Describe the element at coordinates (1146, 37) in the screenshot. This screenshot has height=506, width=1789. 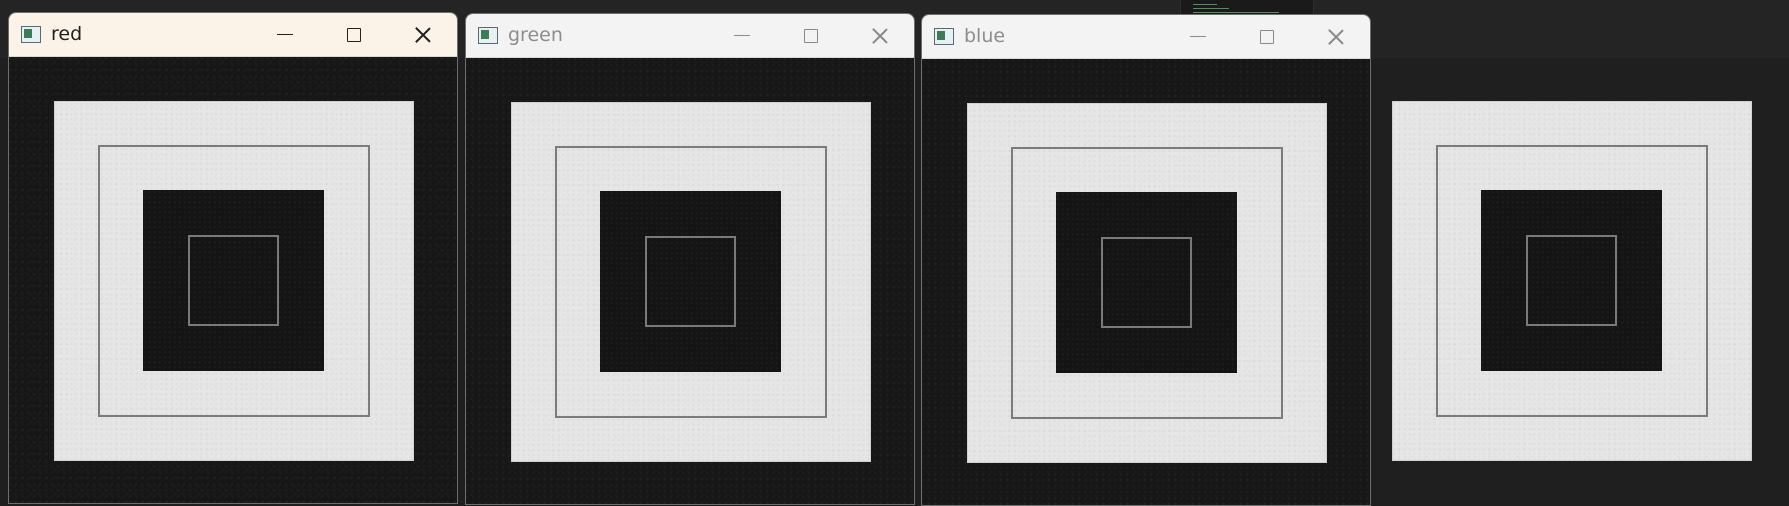
I see `blue-window-titlebar: blue` at that location.